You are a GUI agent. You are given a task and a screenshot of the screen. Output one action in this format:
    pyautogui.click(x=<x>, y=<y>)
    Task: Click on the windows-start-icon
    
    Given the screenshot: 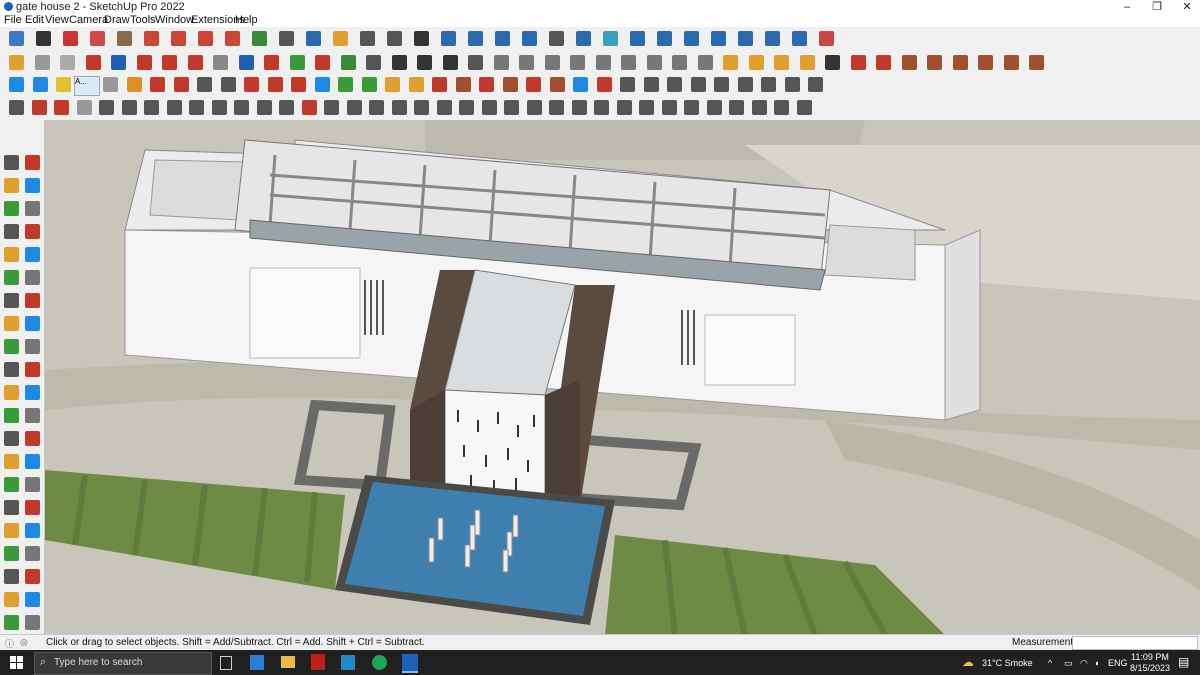 What is the action you would take?
    pyautogui.click(x=16, y=662)
    